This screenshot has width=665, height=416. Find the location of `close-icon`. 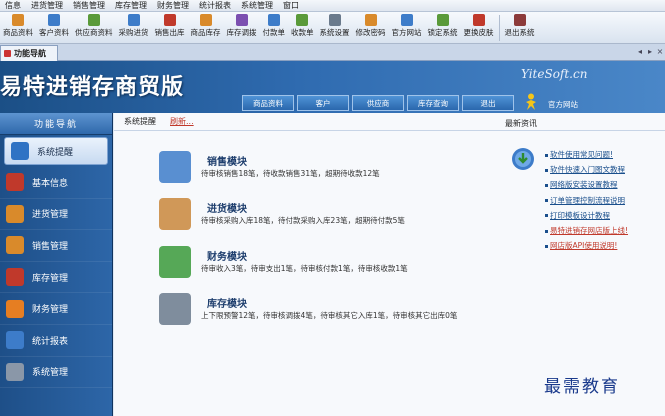

close-icon is located at coordinates (7, 53).